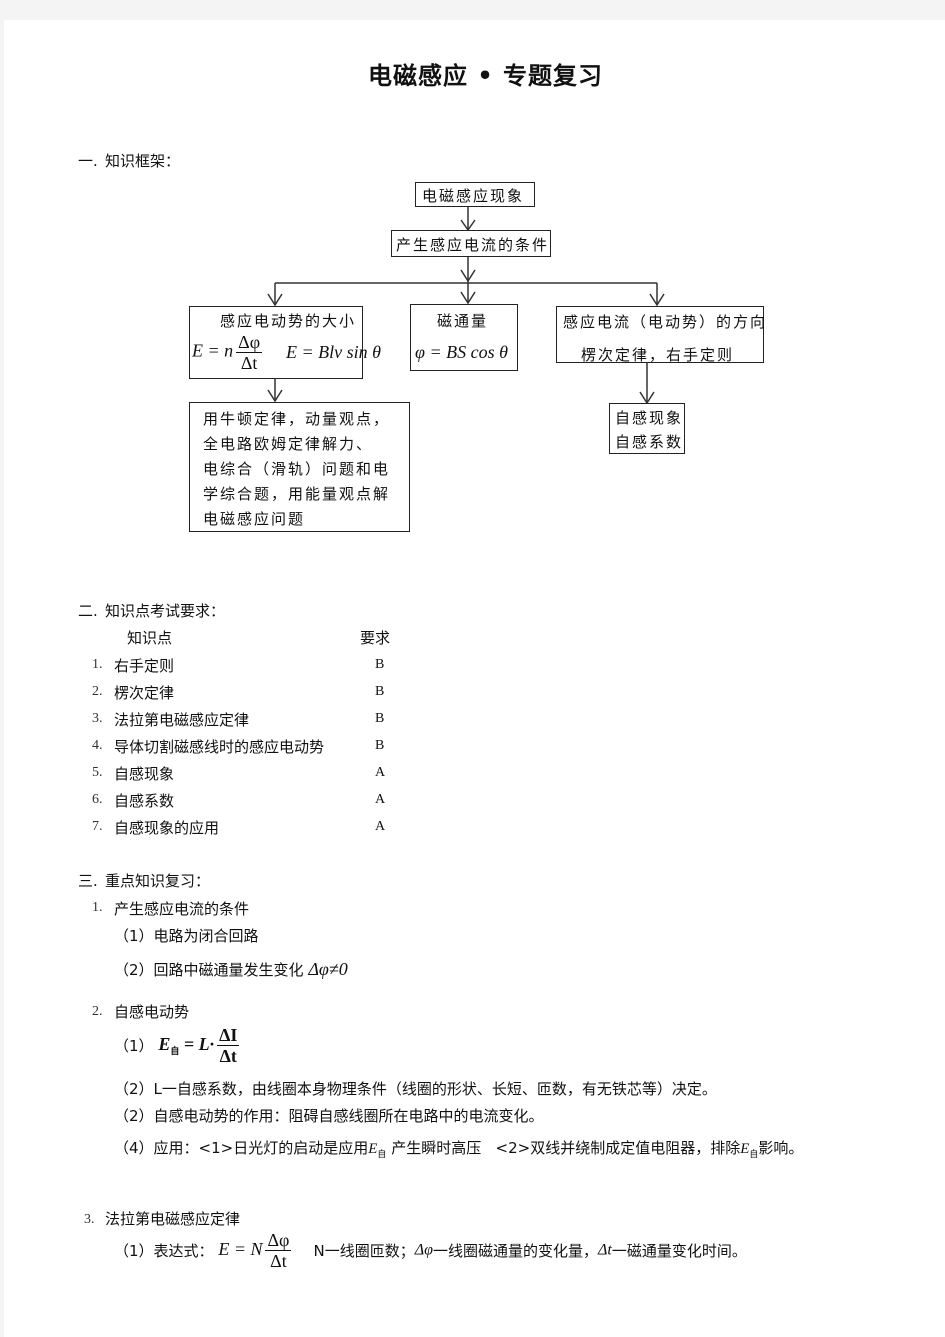 This screenshot has height=1337, width=945. I want to click on row-topic: 导体切割磁感线时的感应电动势, so click(219, 747).